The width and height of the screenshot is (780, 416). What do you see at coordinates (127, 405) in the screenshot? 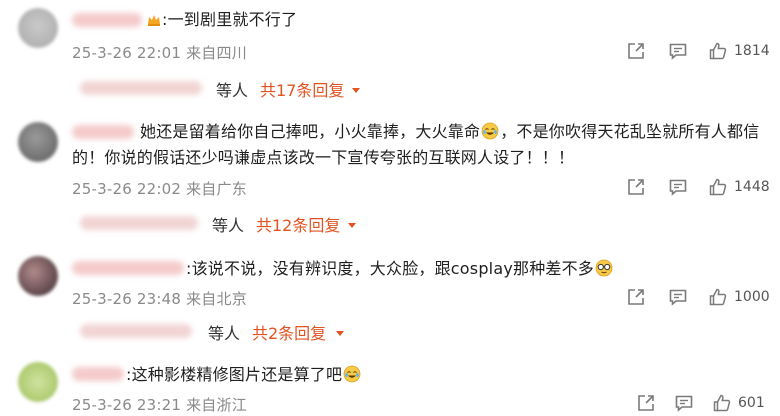
I see `timestamp: 25-3-26 23:21` at bounding box center [127, 405].